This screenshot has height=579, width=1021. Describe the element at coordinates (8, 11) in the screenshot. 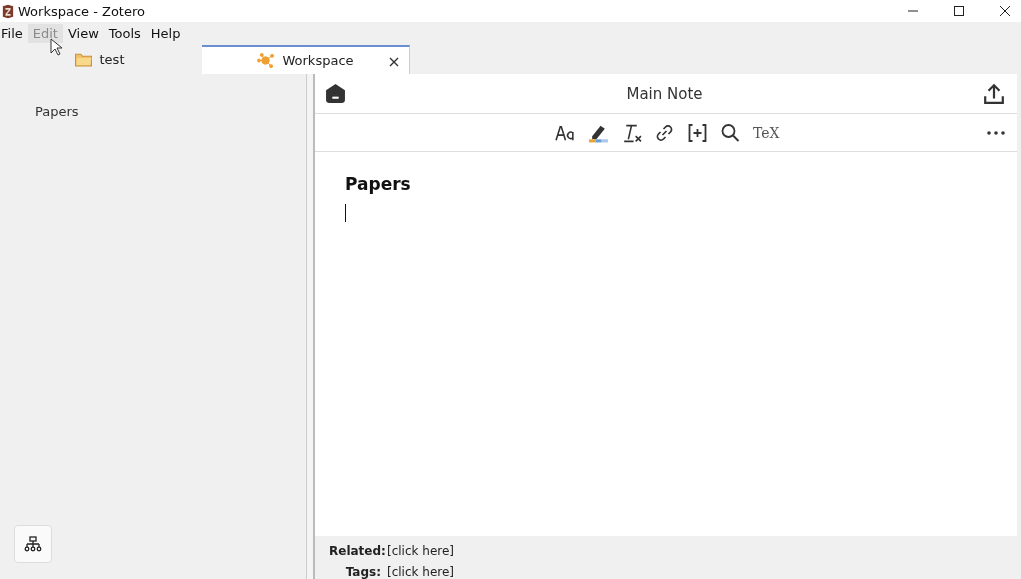

I see `app-logo-icon` at that location.